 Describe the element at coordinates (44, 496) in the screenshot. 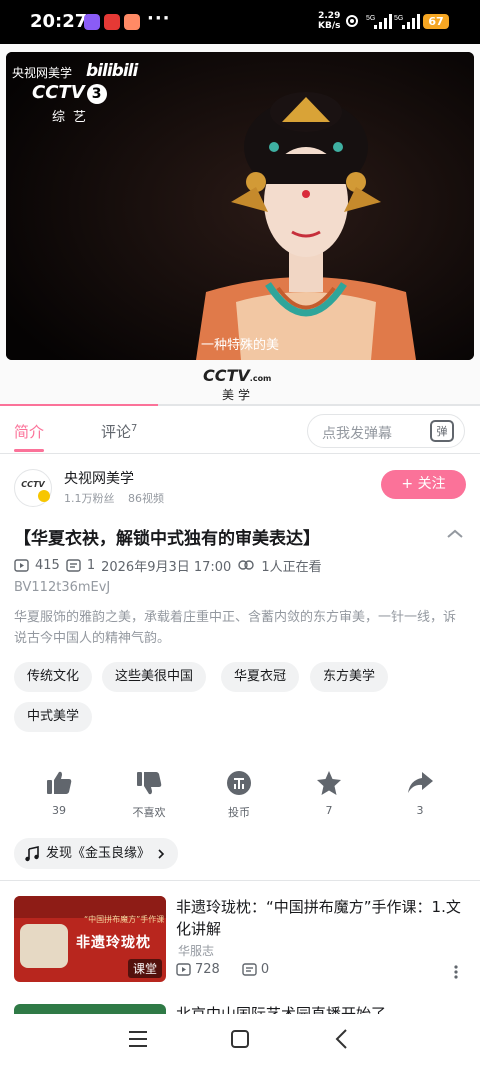

I see `verified-badge-icon` at that location.